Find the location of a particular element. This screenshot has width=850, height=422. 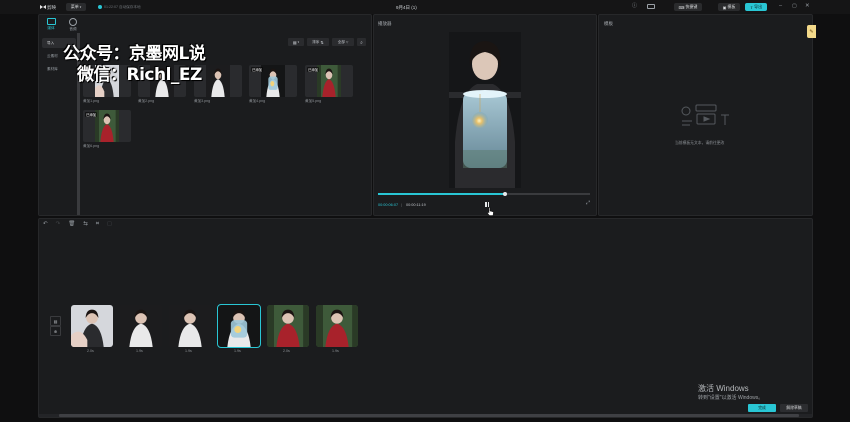

autosave-text: 01:22:07 自动保存本地 is located at coordinates (122, 7).